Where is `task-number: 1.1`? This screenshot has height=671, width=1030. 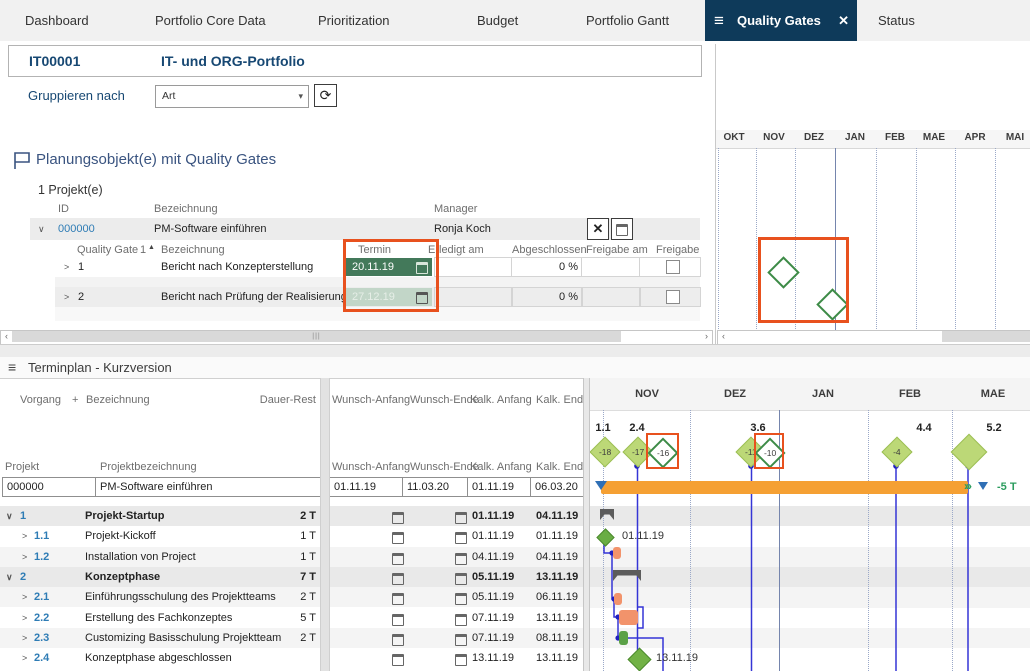 task-number: 1.1 is located at coordinates (41, 536).